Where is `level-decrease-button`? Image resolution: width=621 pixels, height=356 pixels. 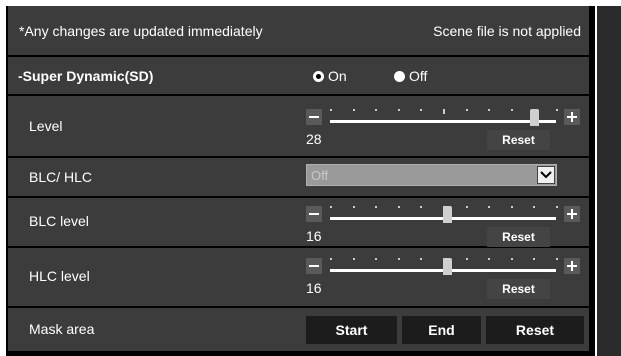
level-decrease-button is located at coordinates (314, 117).